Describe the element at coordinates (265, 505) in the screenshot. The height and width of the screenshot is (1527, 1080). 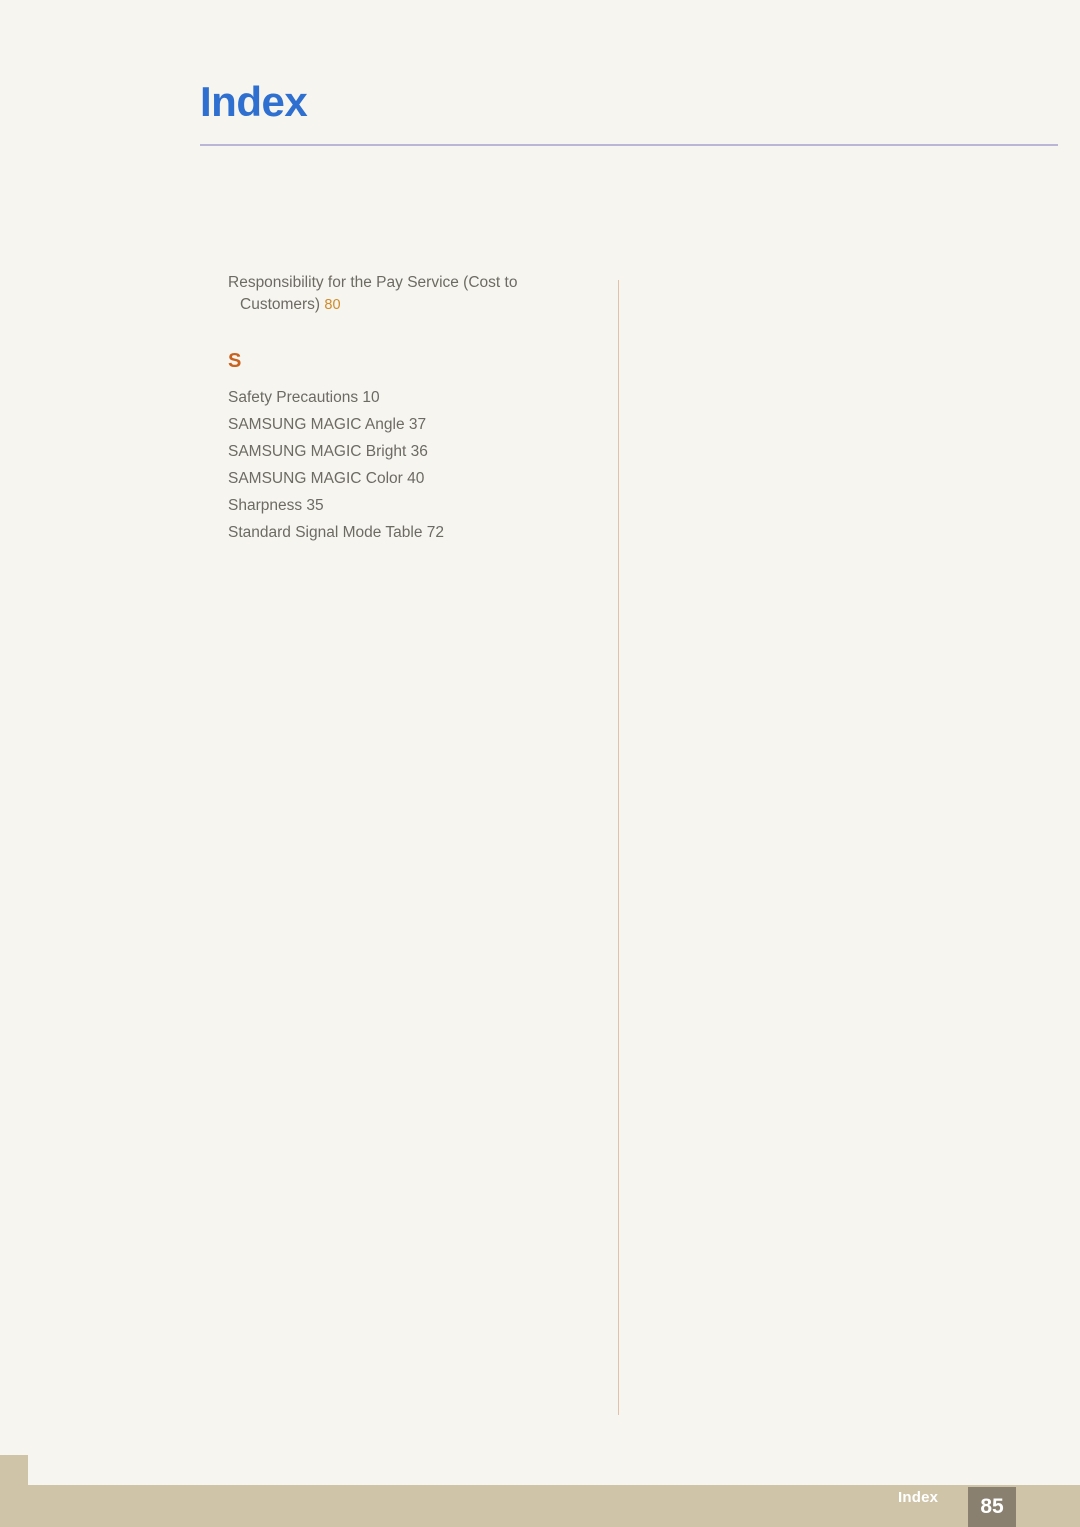
I see `index-entry-label: Sharpness` at that location.